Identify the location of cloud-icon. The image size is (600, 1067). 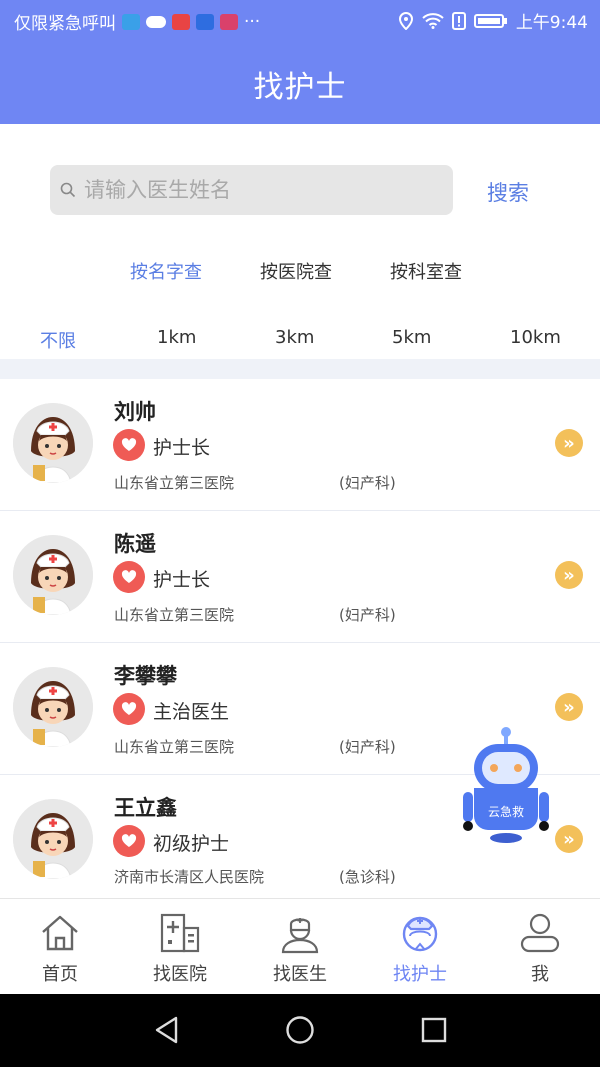
(156, 21).